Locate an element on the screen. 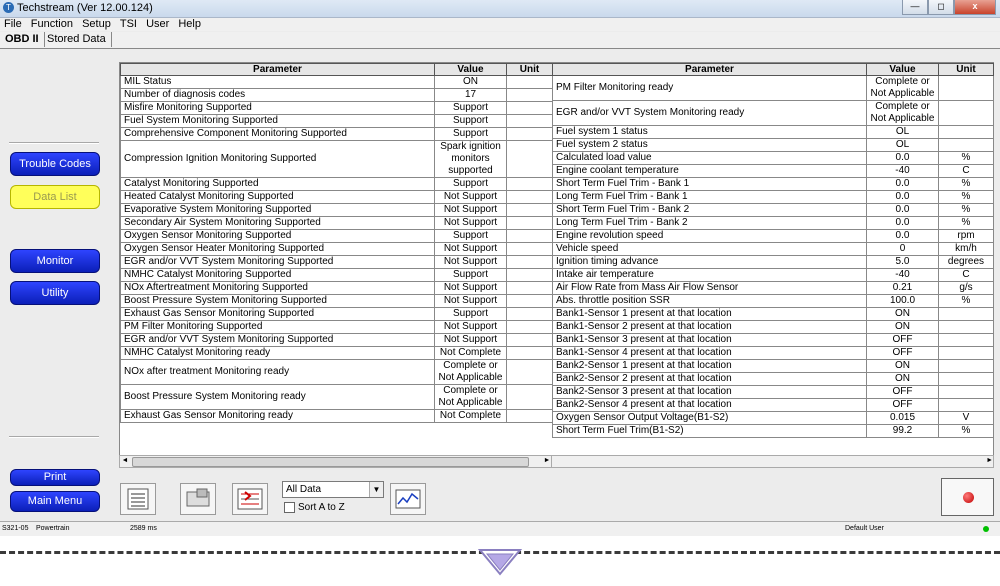 Image resolution: width=1000 pixels, height=586 pixels. main-menu-button: Main Menu is located at coordinates (55, 501).